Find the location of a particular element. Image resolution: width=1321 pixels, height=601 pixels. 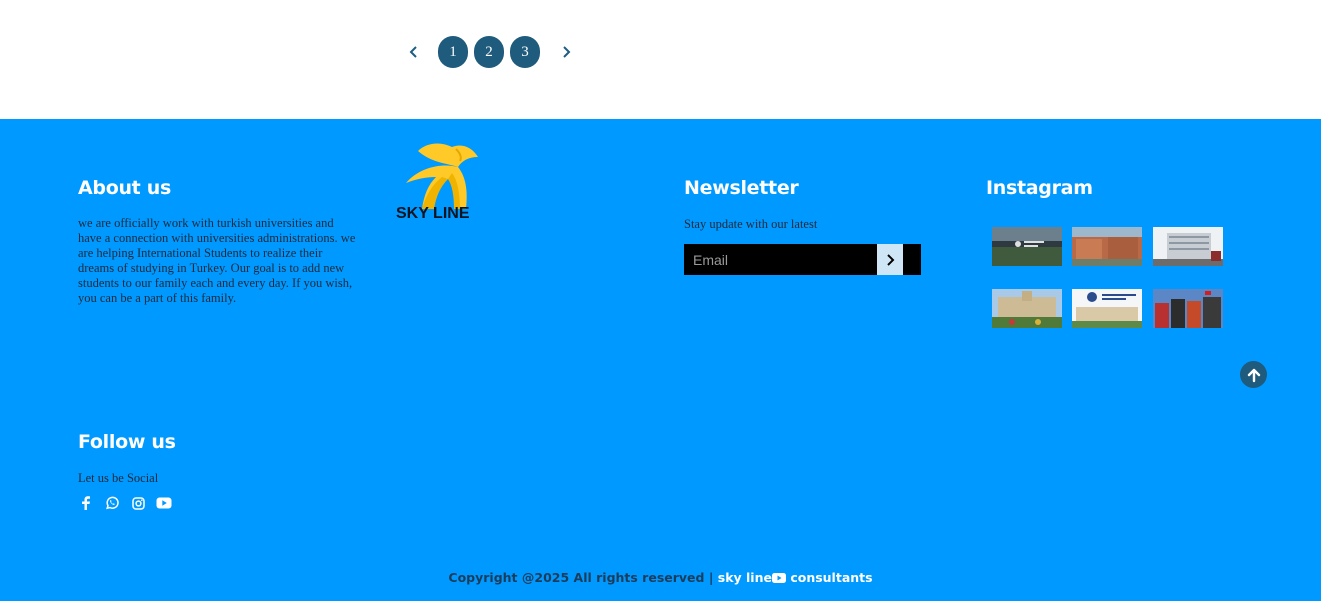

chevron-left-icon is located at coordinates (413, 52).